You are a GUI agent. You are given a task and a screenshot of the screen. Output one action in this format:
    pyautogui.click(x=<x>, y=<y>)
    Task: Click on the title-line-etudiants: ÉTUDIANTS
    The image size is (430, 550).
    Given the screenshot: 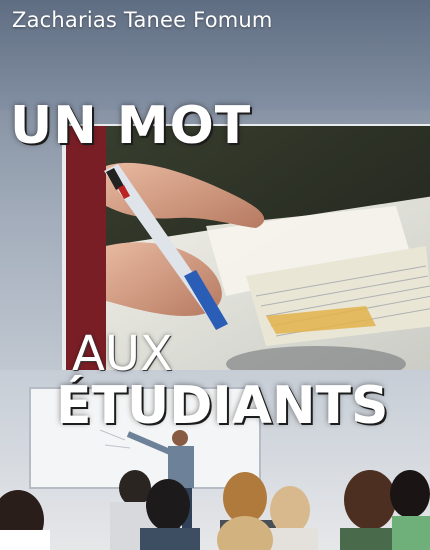 What is the action you would take?
    pyautogui.click(x=222, y=406)
    